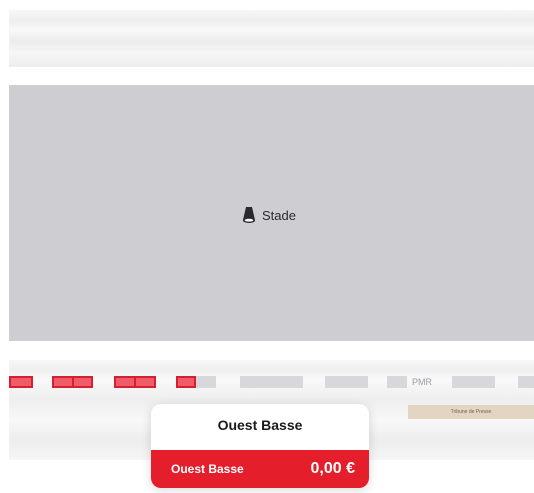  I want to click on popup-price-bar: Ouest Basse 0,00 €, so click(260, 469).